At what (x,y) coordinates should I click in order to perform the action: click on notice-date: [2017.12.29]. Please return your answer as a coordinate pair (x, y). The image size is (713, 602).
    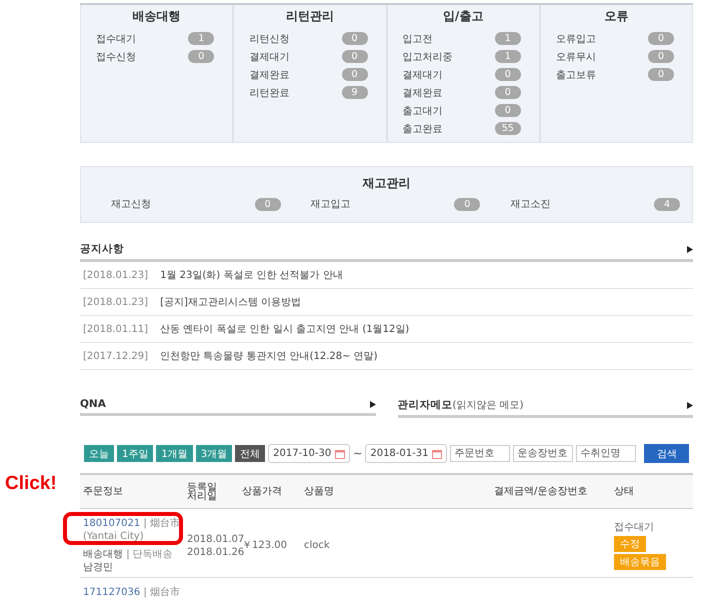
    Looking at the image, I should click on (115, 356).